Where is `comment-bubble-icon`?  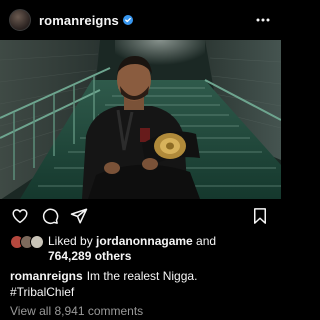 comment-bubble-icon is located at coordinates (50, 216).